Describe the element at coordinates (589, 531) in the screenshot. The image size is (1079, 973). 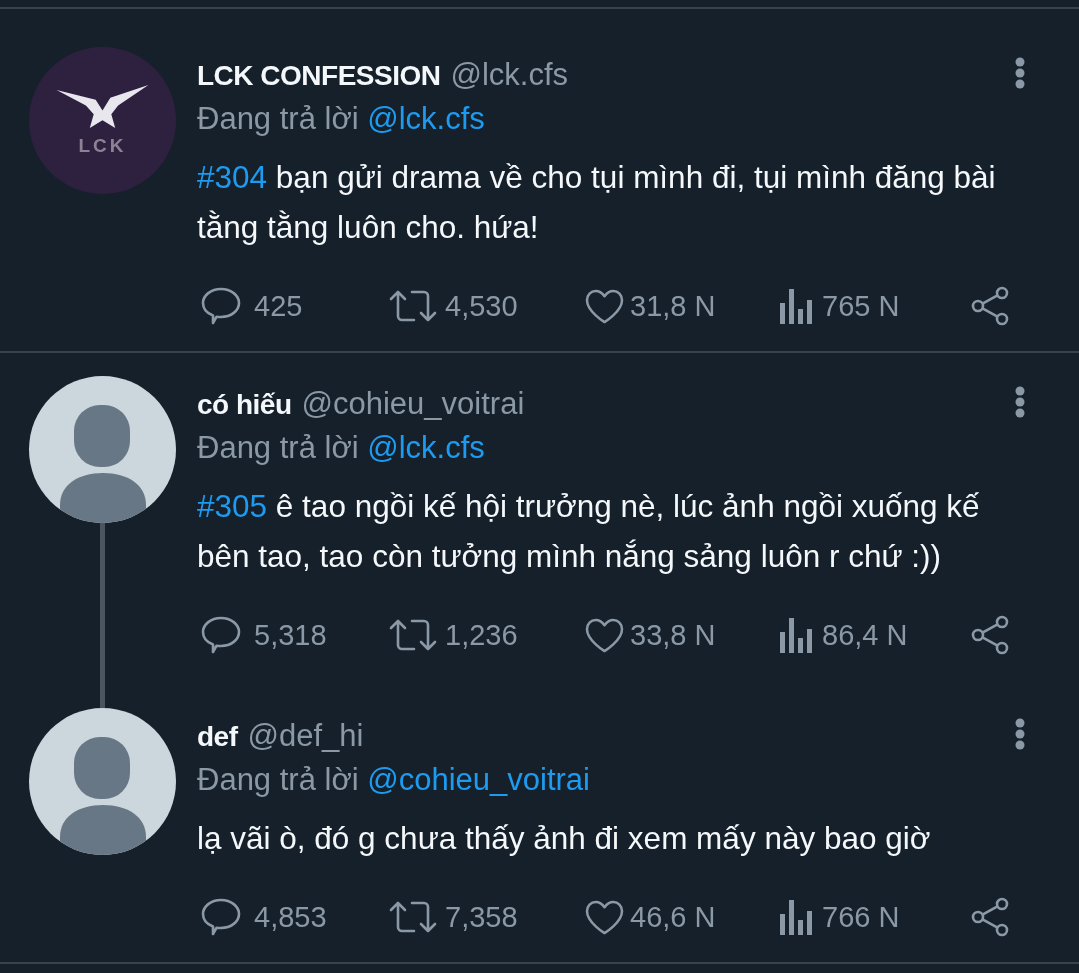
I see `tweet-text: #305 ê tao ngồi kế hội trưởng nè, lúc ảnh ngồi xuống kế bên tao, tao còn tưởng mình nắng sảng luôn r chứ :))` at that location.